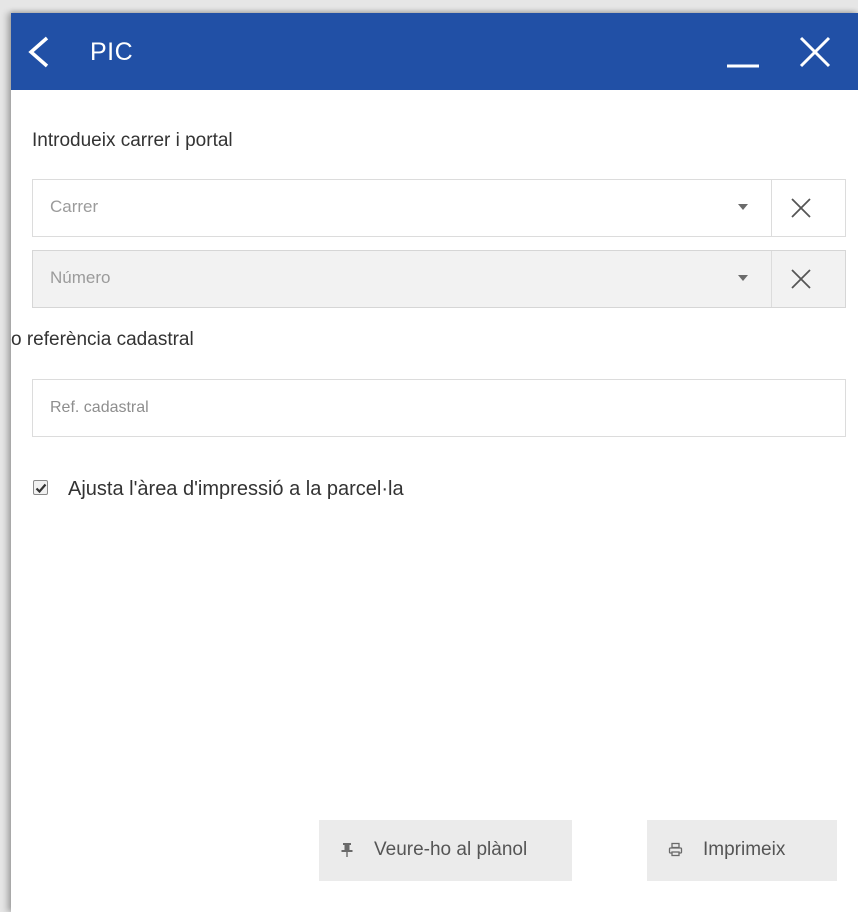 The width and height of the screenshot is (858, 912). Describe the element at coordinates (347, 850) in the screenshot. I see `pin-icon` at that location.